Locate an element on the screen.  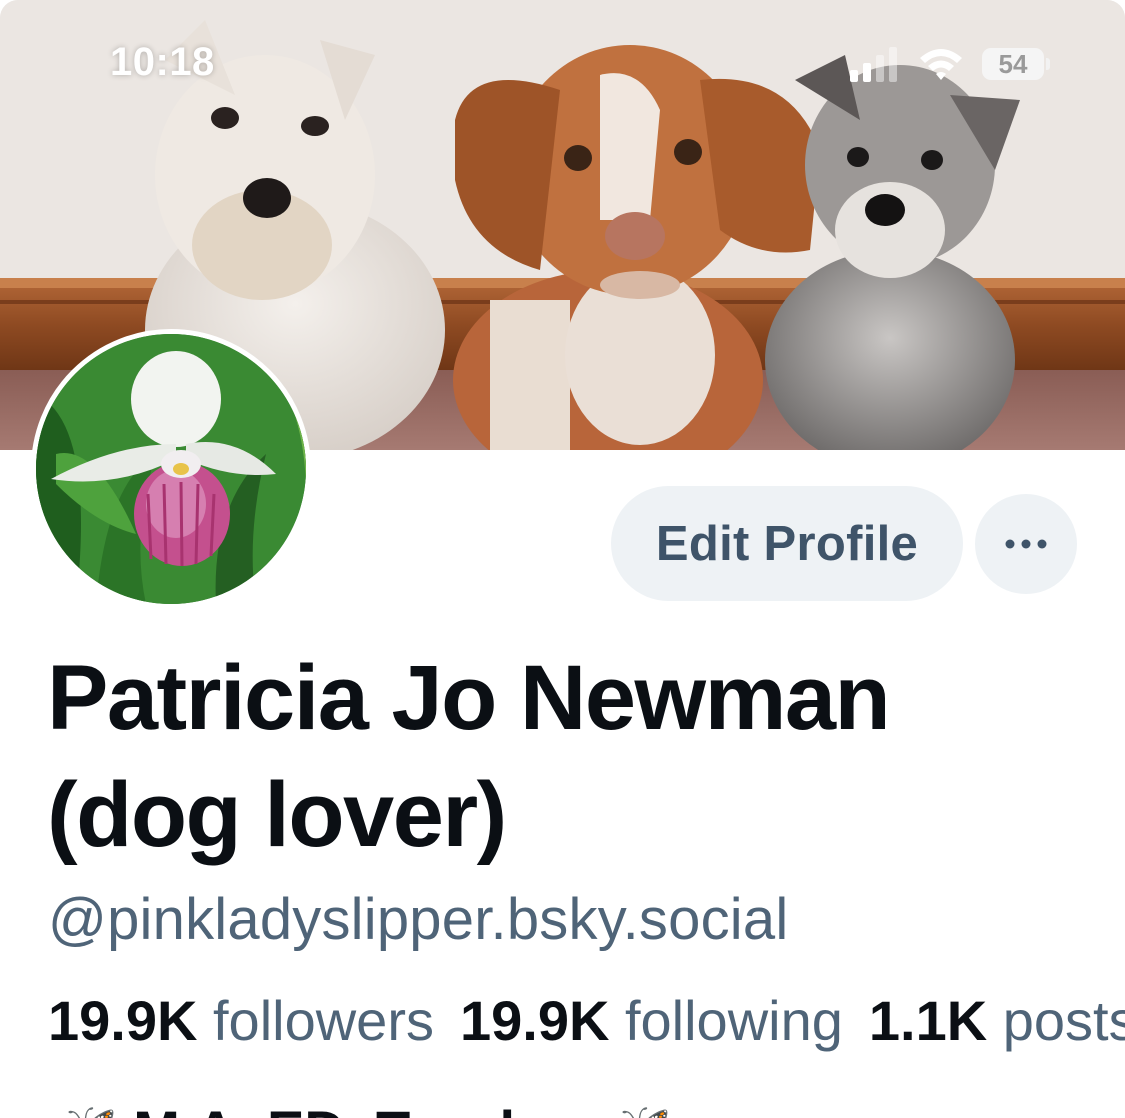
profile-stats: 19.9K followers 19.9K following 1.1K posts is located at coordinates (586, 1020).